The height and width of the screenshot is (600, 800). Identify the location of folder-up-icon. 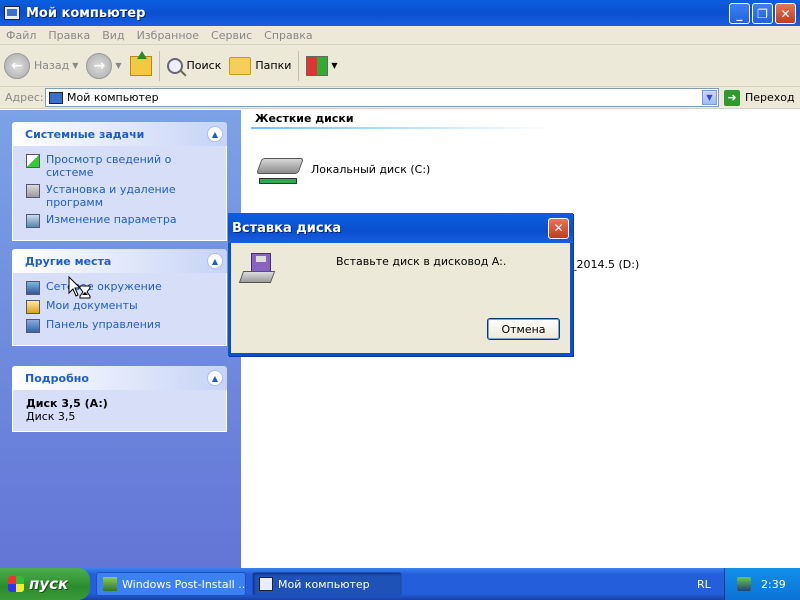
(140, 63).